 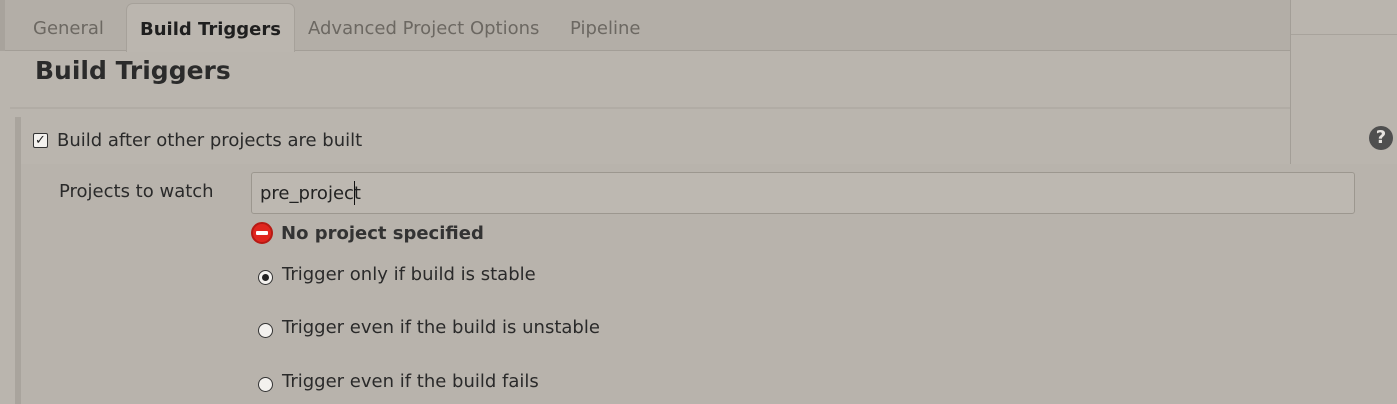 I want to click on side-panel-rule, so click(x=1344, y=34).